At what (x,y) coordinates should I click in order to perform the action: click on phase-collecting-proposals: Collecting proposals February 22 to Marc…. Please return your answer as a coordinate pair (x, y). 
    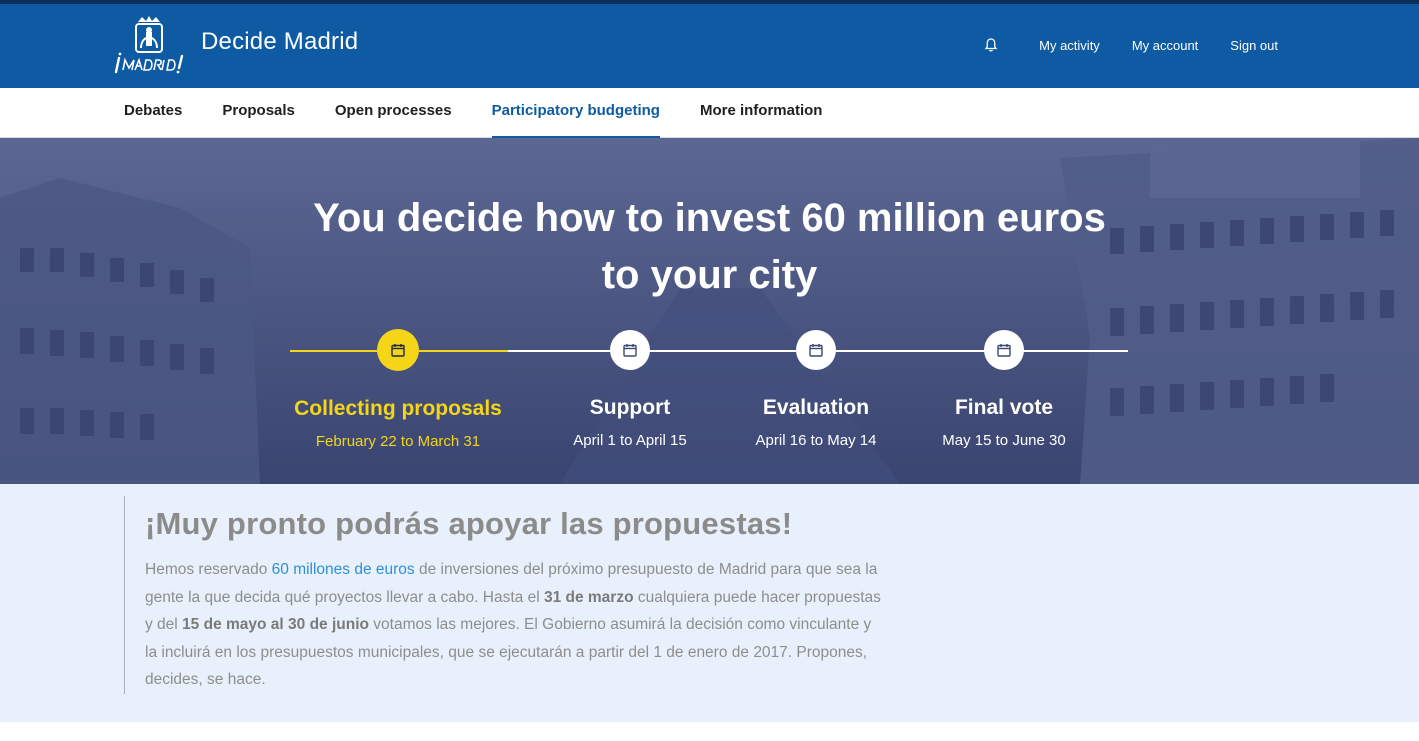
    Looking at the image, I should click on (398, 389).